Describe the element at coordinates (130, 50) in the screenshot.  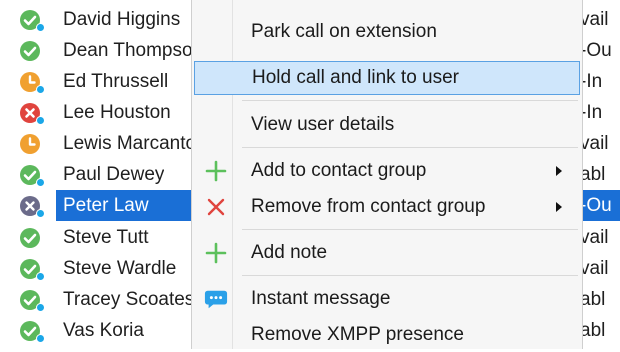
I see `contact-name: Dean Thompson` at that location.